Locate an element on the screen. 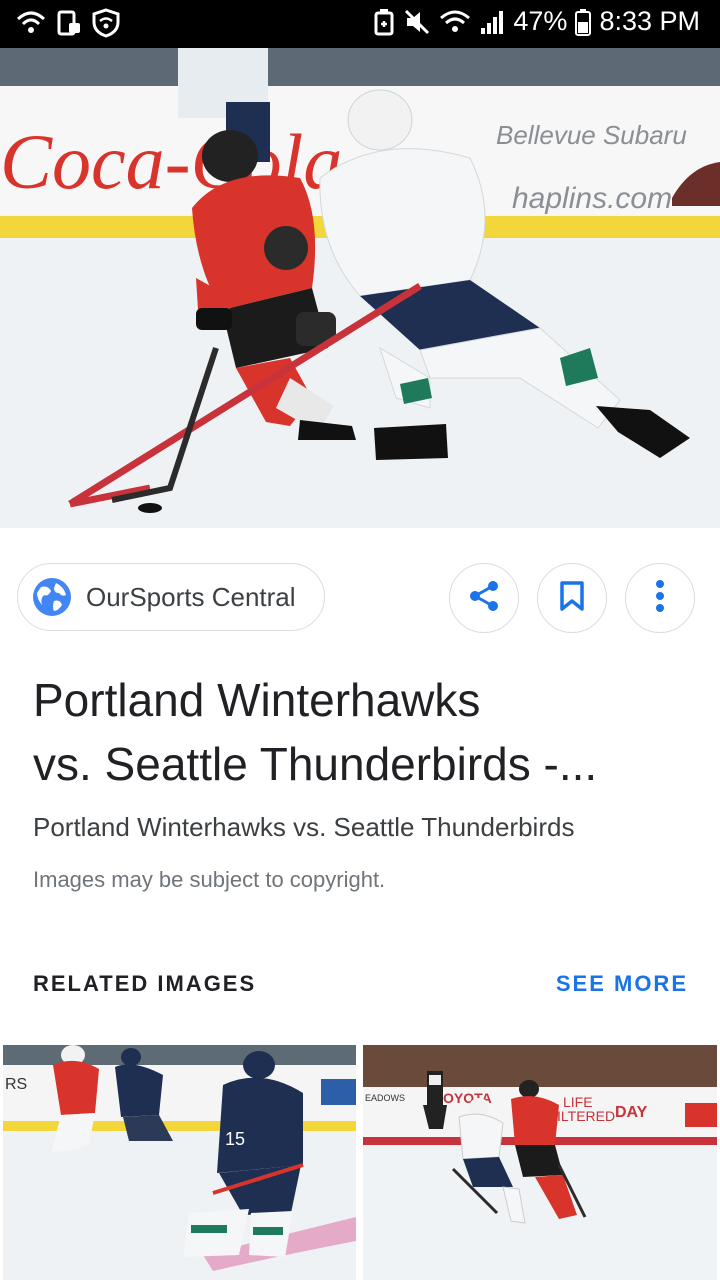  related-image-2: EADOWS OYOTA LIFE ILTERED DAY is located at coordinates (540, 1162).